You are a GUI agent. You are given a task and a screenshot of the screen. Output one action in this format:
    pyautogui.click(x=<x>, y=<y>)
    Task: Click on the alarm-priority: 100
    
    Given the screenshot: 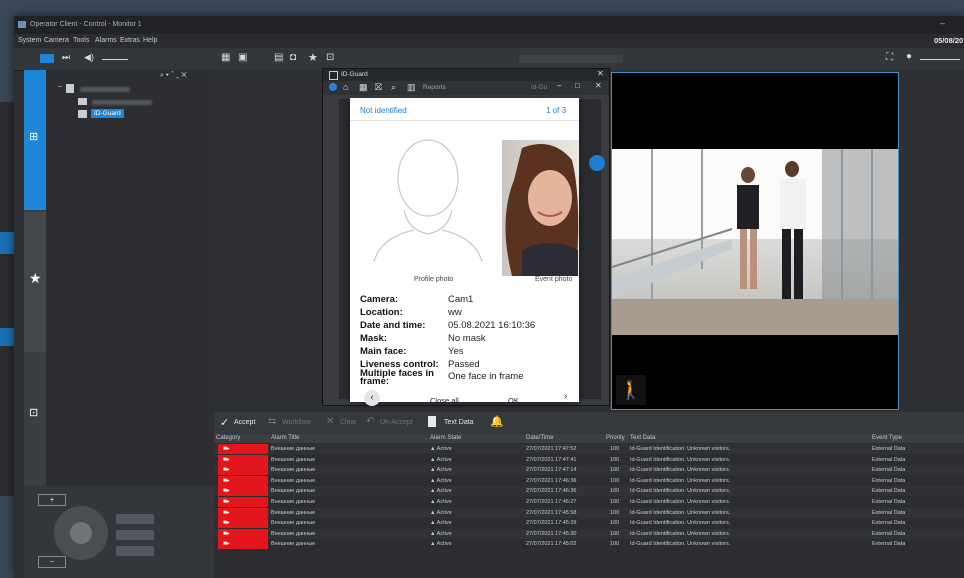 What is the action you would take?
    pyautogui.click(x=615, y=544)
    